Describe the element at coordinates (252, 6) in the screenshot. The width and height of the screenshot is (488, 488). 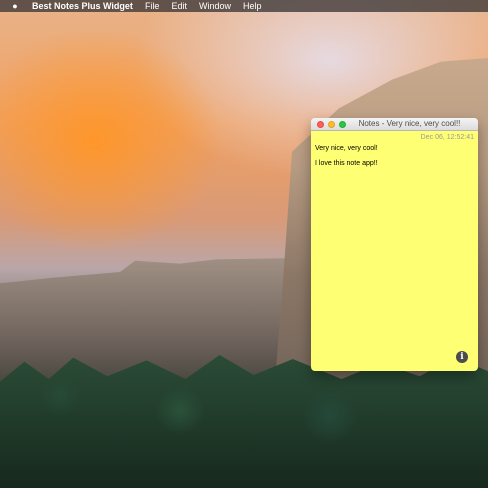
I see `menu-help: Help` at that location.